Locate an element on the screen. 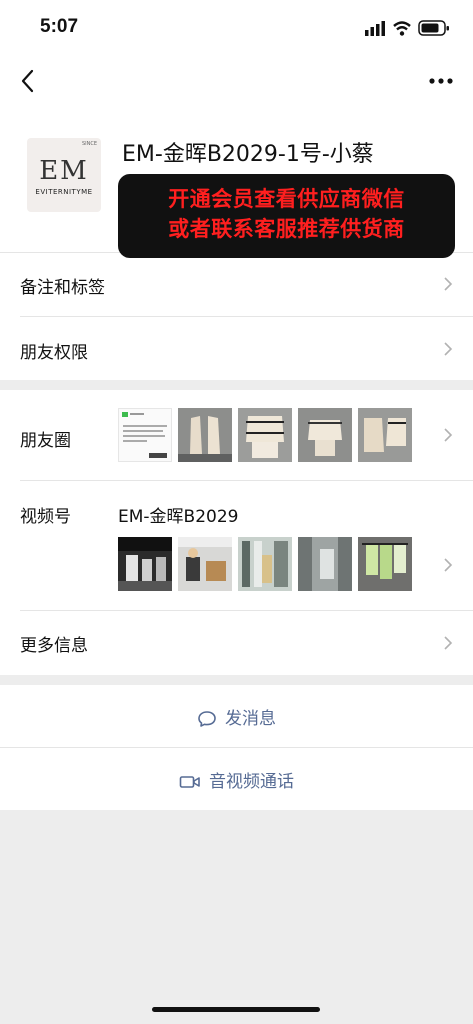  send-message-button: 发消息 is located at coordinates (236, 716).